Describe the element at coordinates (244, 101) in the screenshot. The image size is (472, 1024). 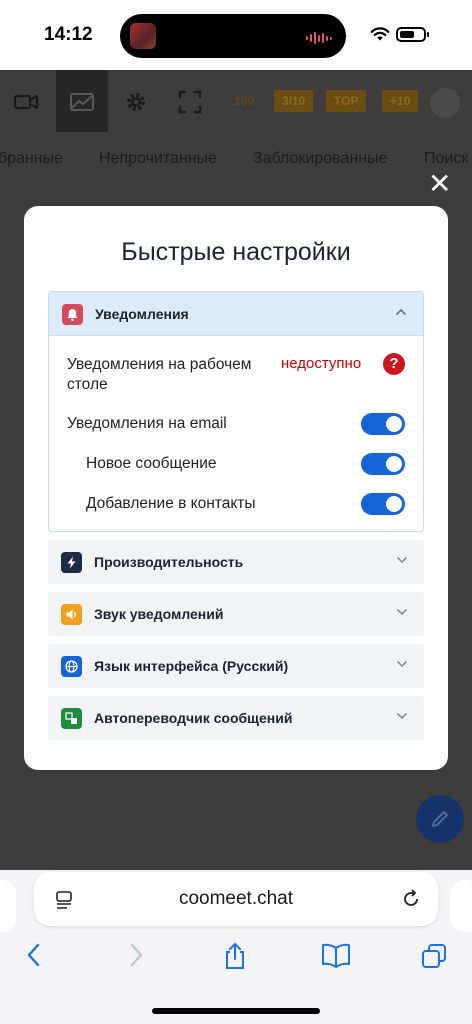
I see `coin-counter: 100` at that location.